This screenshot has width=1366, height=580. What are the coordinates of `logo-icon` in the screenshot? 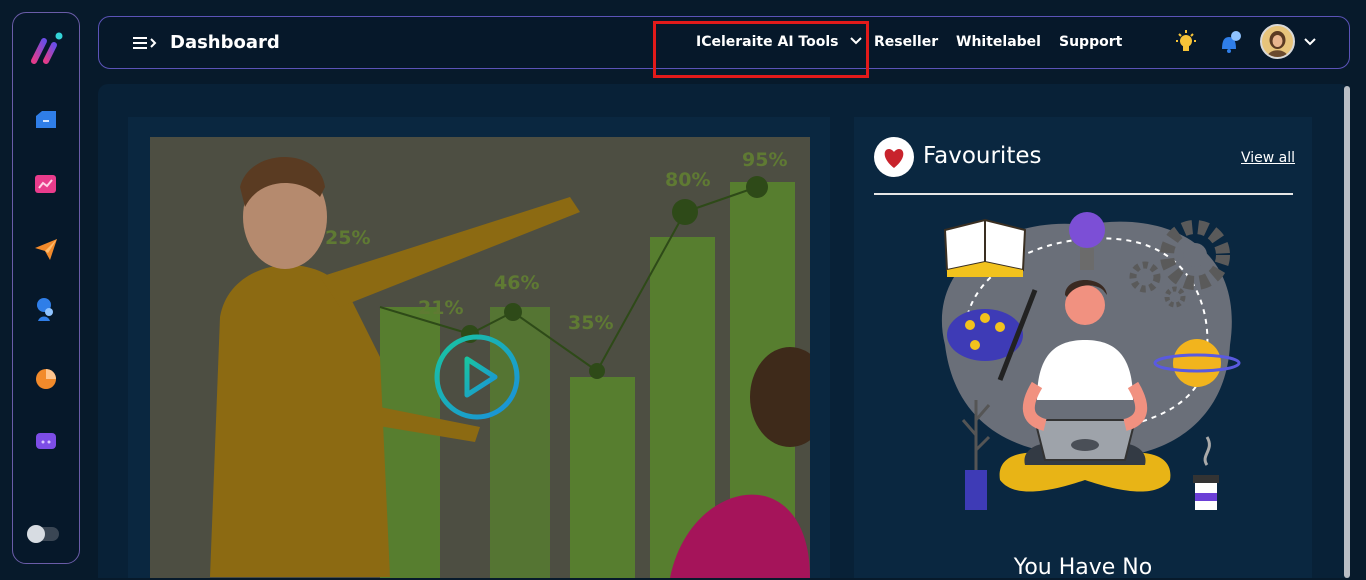 It's located at (46, 49).